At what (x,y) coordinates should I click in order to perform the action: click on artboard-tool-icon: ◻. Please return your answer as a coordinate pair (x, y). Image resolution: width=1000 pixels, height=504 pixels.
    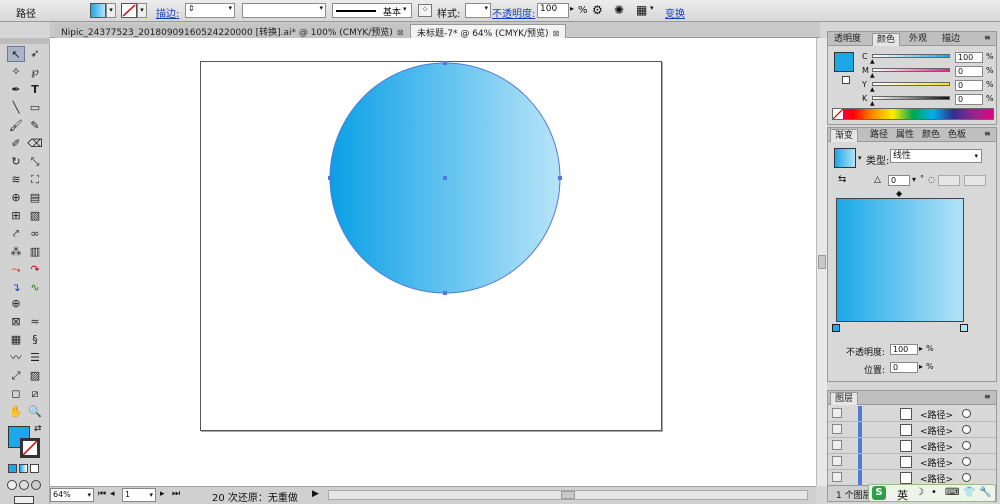
    Looking at the image, I should click on (16, 394).